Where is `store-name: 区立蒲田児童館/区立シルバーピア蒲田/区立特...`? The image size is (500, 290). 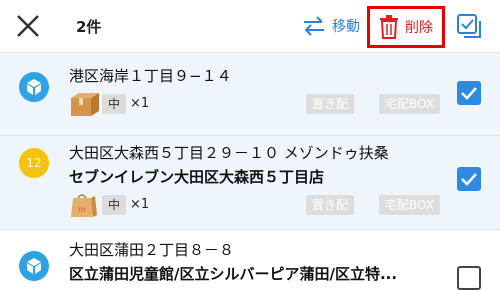 store-name: 区立蒲田児童館/区立シルバーピア蒲田/区立特... is located at coordinates (233, 274).